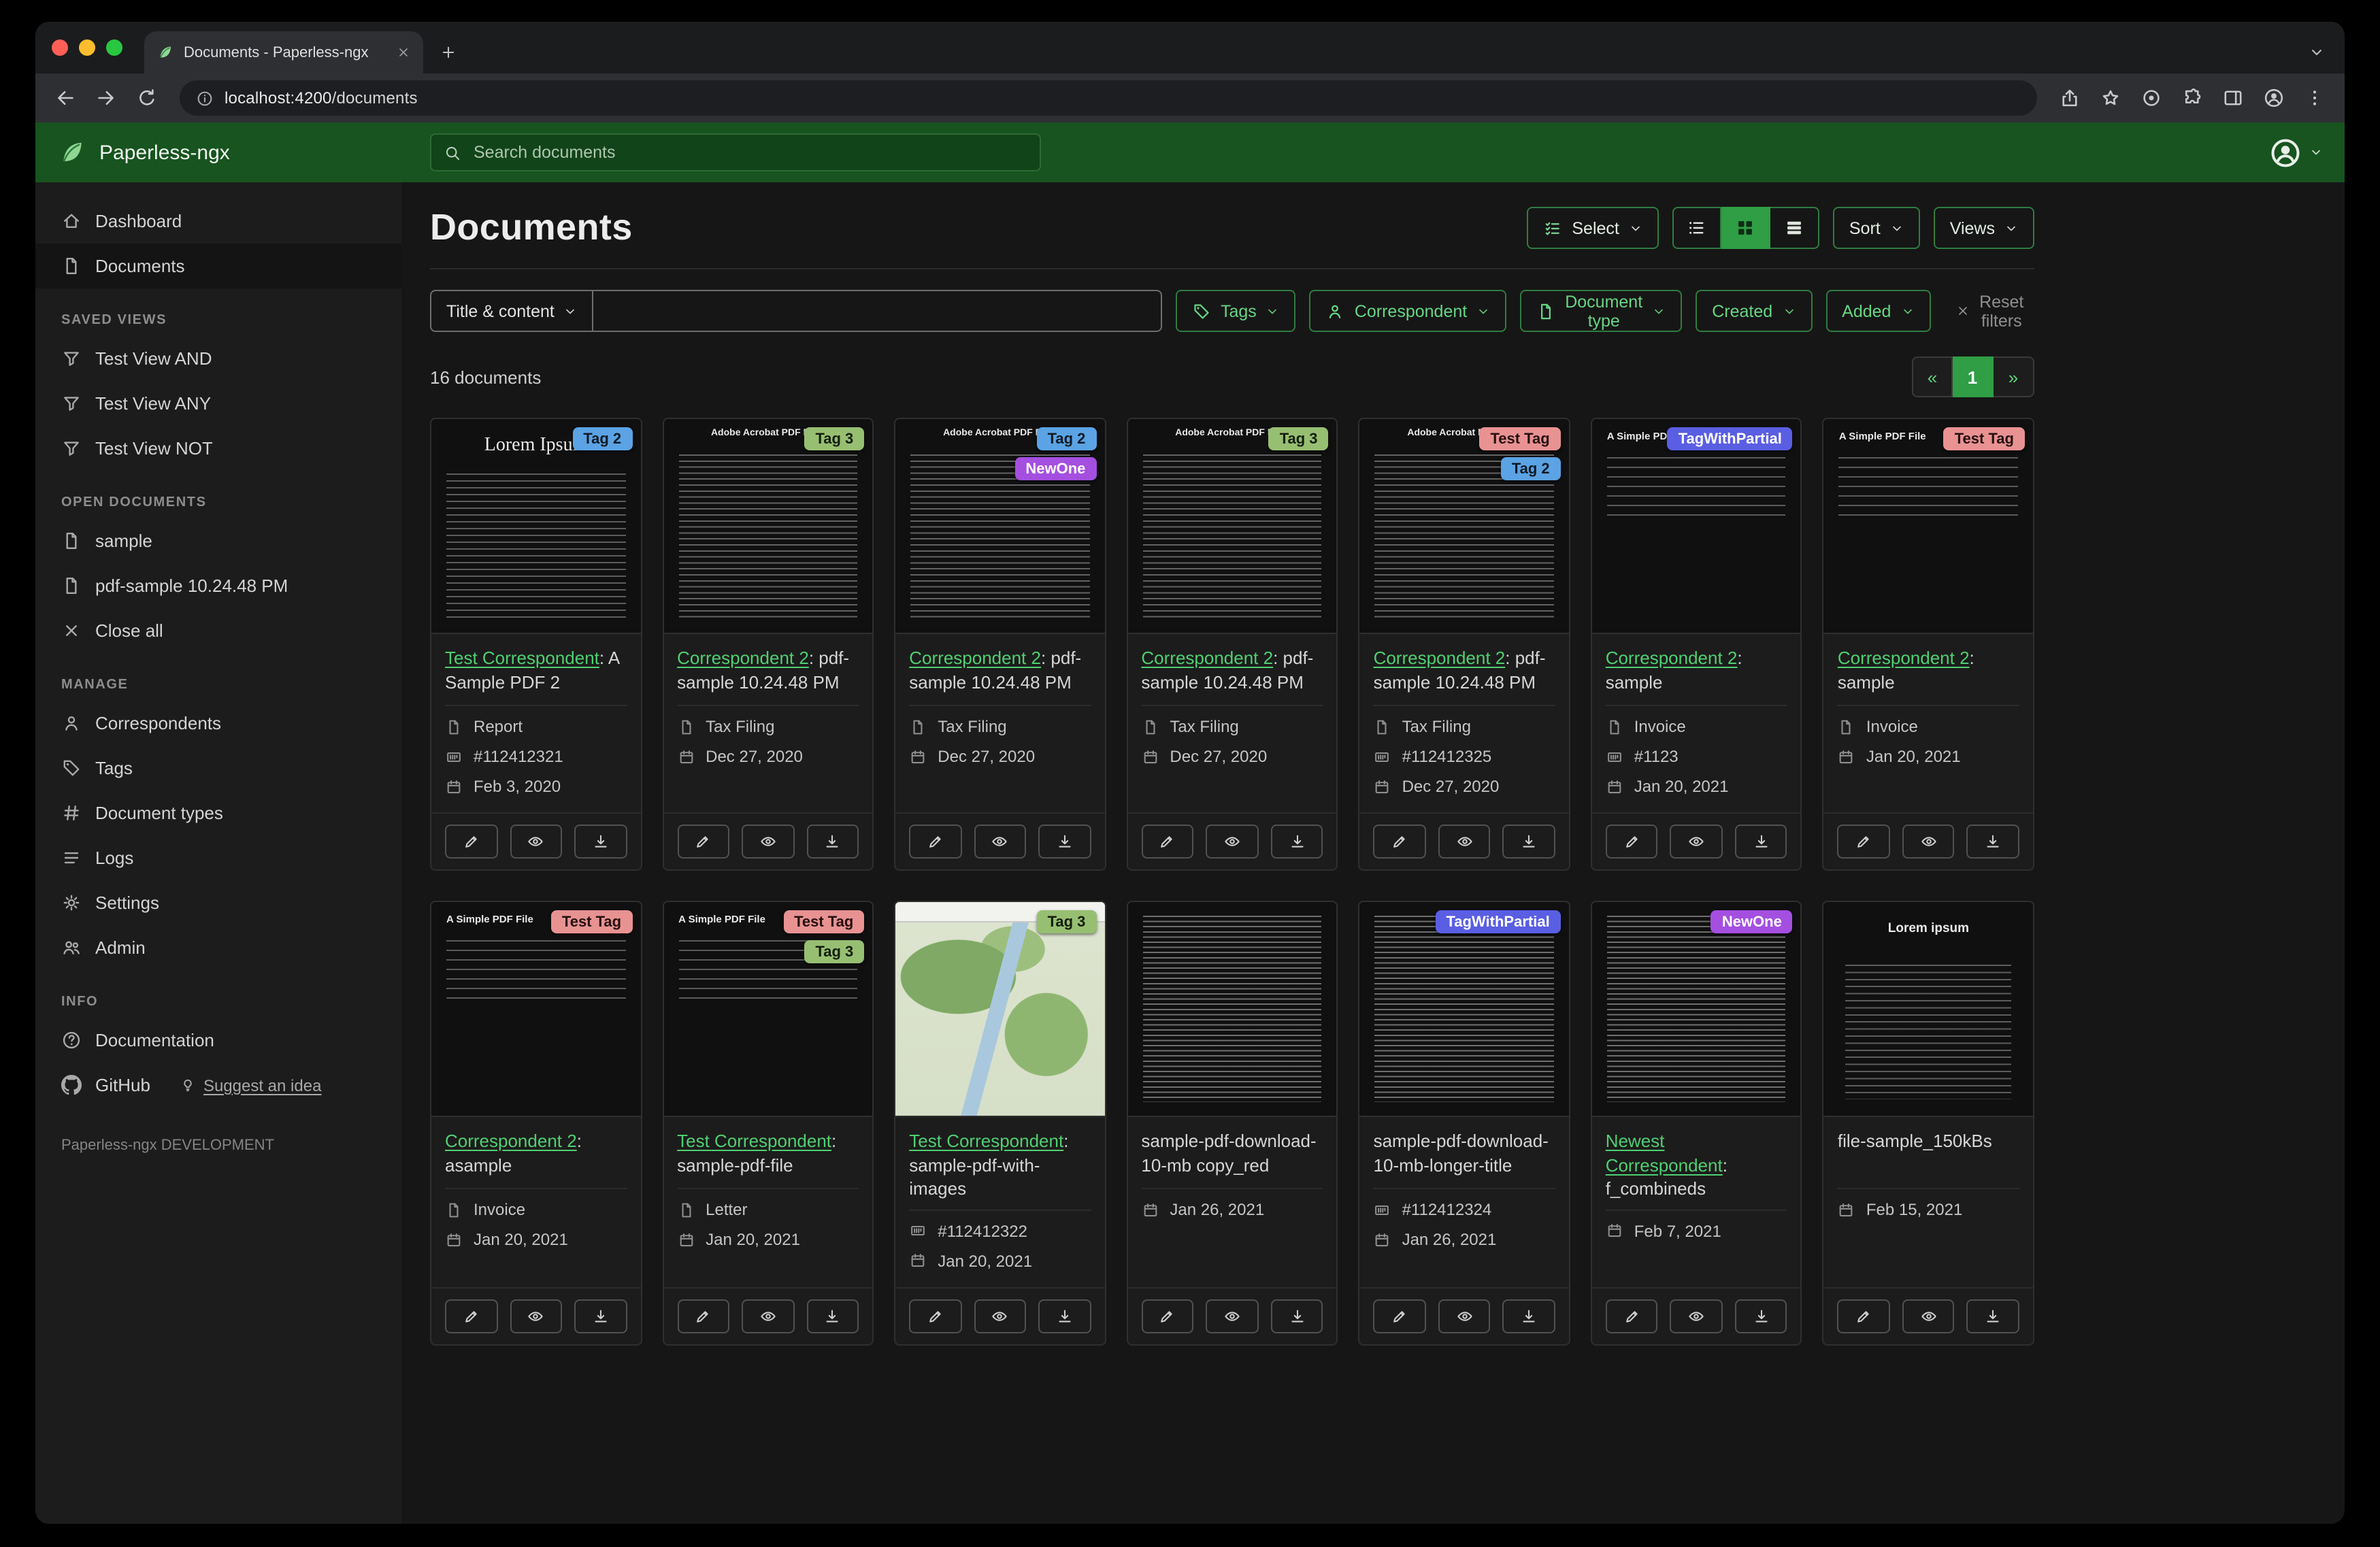 This screenshot has width=2380, height=1547. What do you see at coordinates (65, 98) in the screenshot?
I see `back-button` at bounding box center [65, 98].